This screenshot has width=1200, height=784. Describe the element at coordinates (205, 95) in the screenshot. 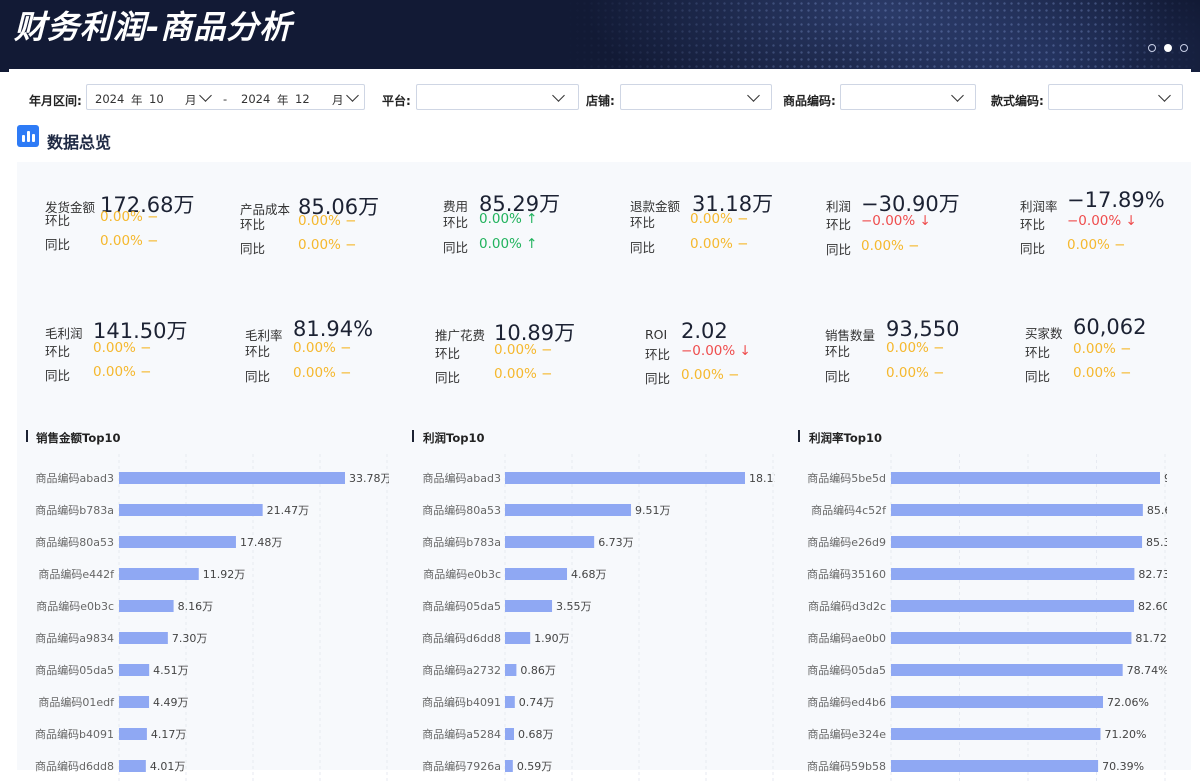

I see `start-month-chevron-down-icon` at that location.